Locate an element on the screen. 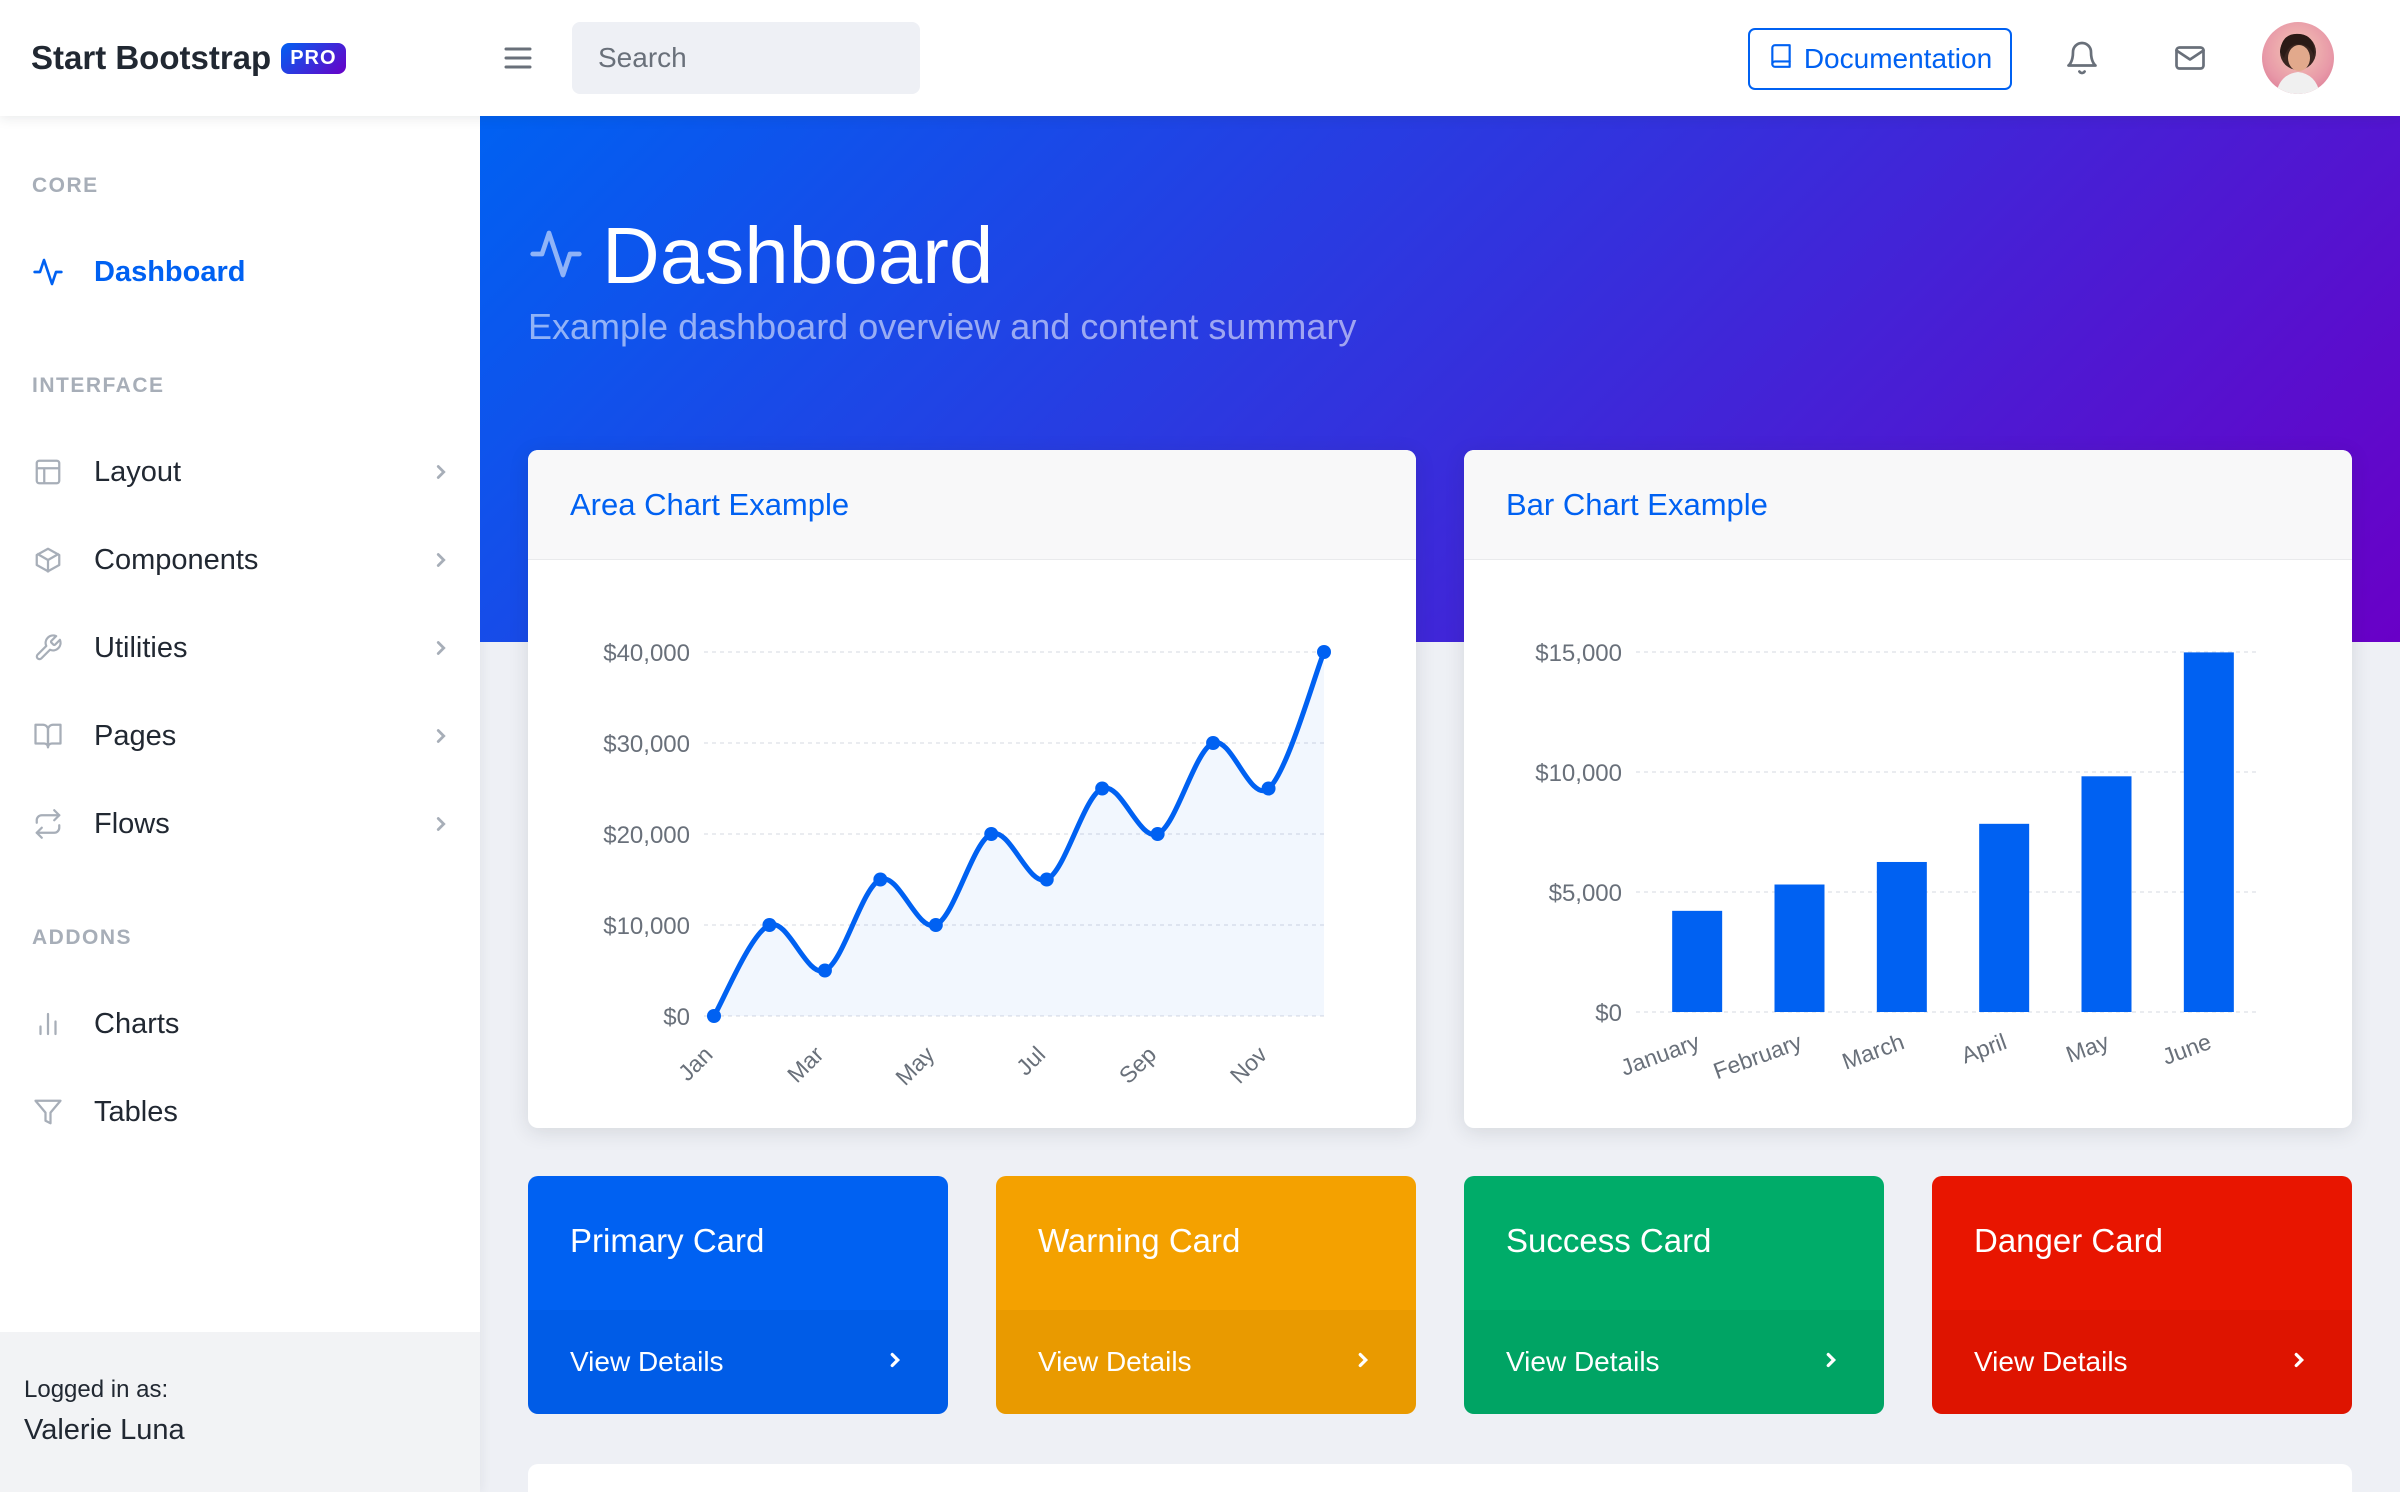 This screenshot has width=2400, height=1492. logged-in-label: Logged in as: is located at coordinates (96, 1389).